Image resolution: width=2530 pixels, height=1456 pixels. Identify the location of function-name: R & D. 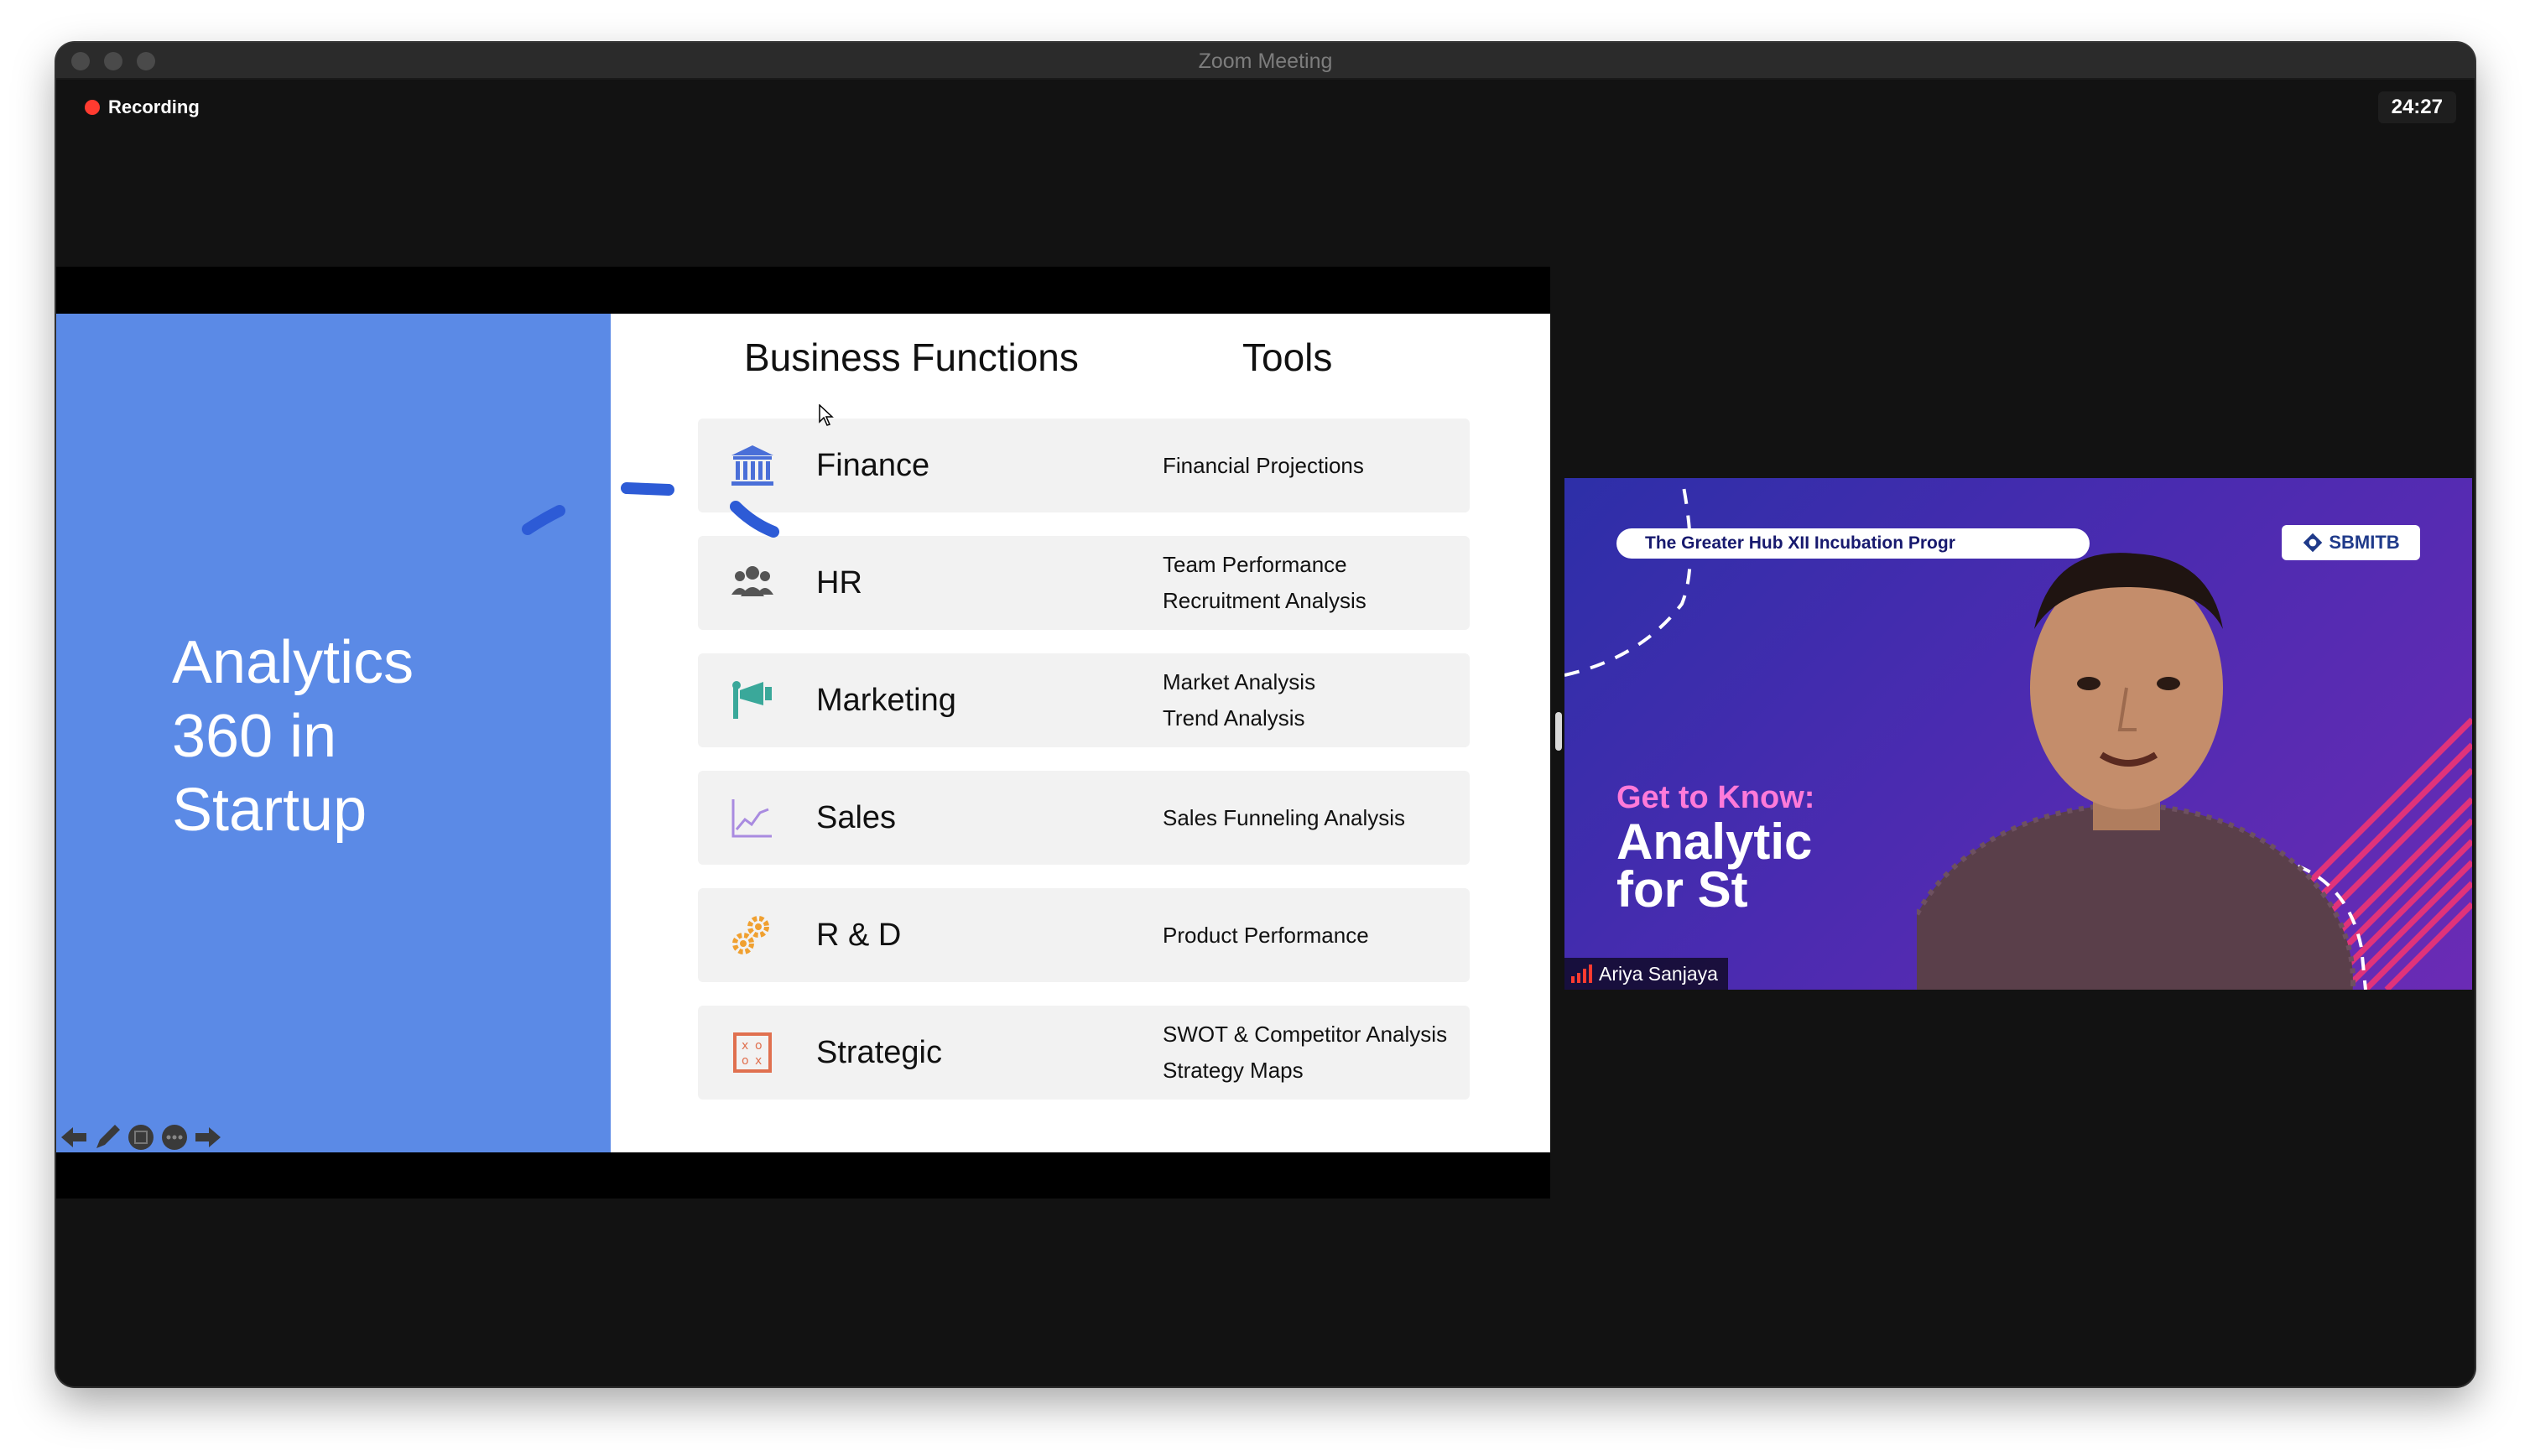
(859, 936).